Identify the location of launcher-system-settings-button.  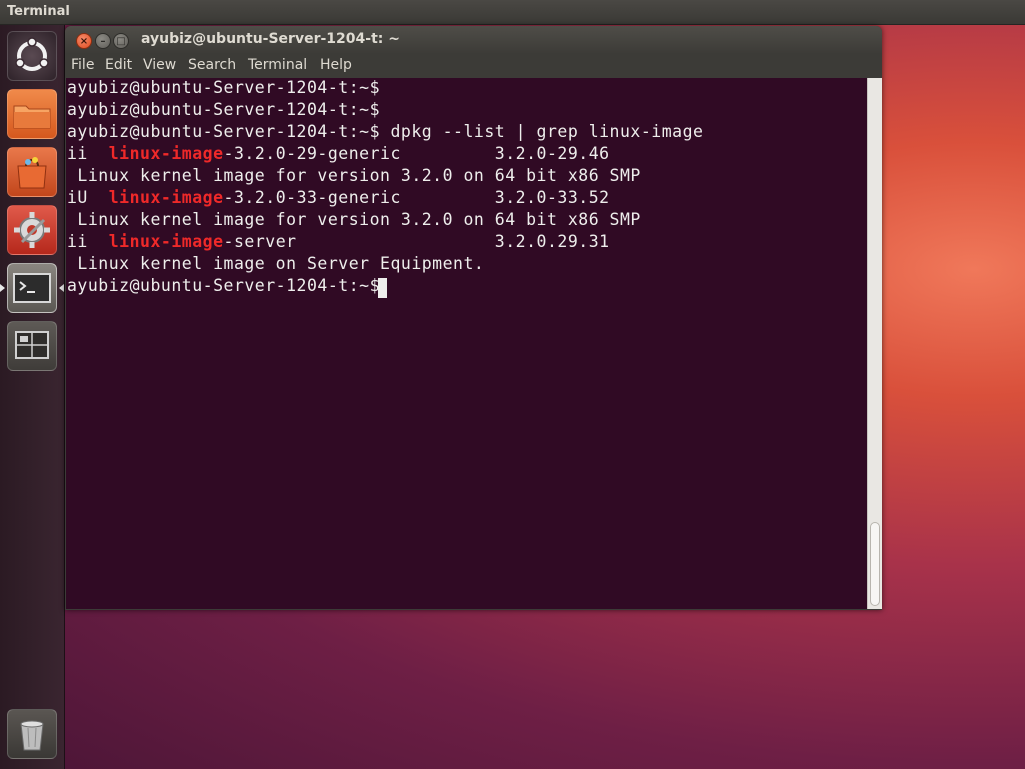
(32, 230).